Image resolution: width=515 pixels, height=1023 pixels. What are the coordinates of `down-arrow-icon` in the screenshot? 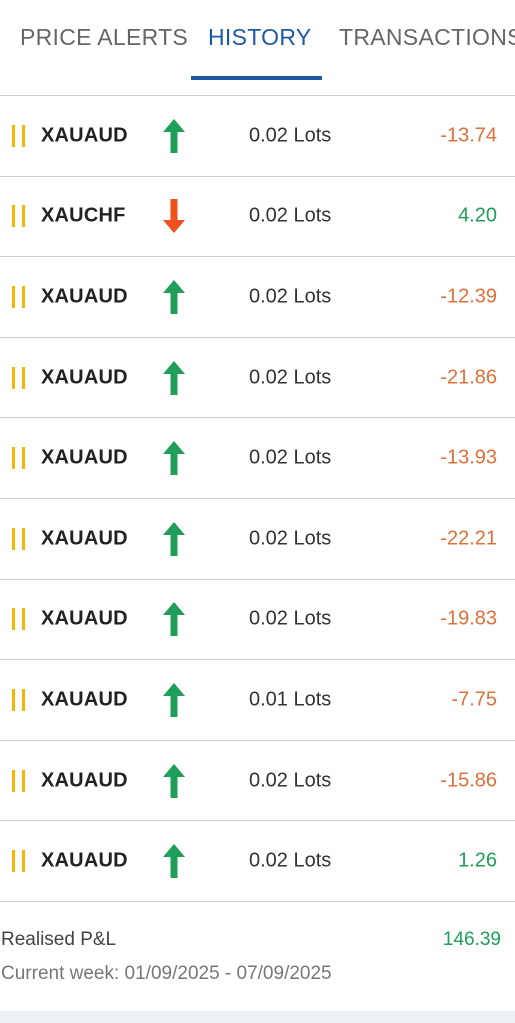 It's located at (174, 216).